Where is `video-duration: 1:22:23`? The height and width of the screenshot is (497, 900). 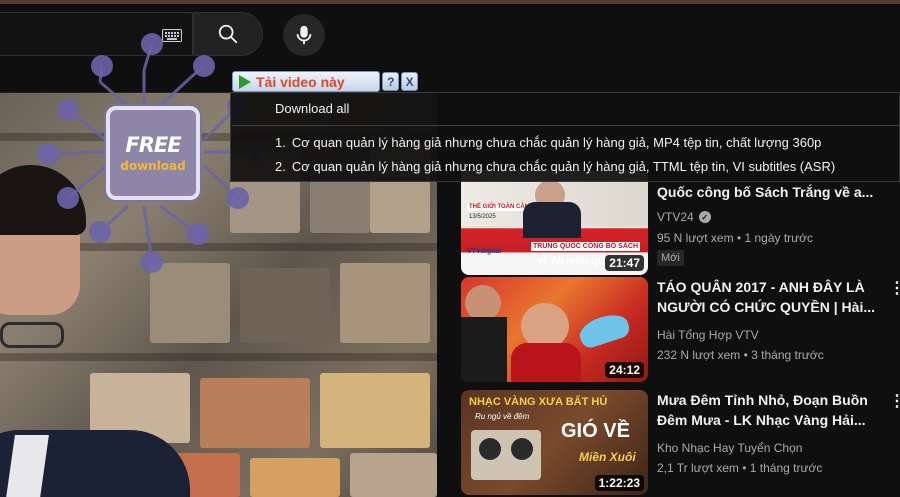
video-duration: 1:22:23 is located at coordinates (619, 483).